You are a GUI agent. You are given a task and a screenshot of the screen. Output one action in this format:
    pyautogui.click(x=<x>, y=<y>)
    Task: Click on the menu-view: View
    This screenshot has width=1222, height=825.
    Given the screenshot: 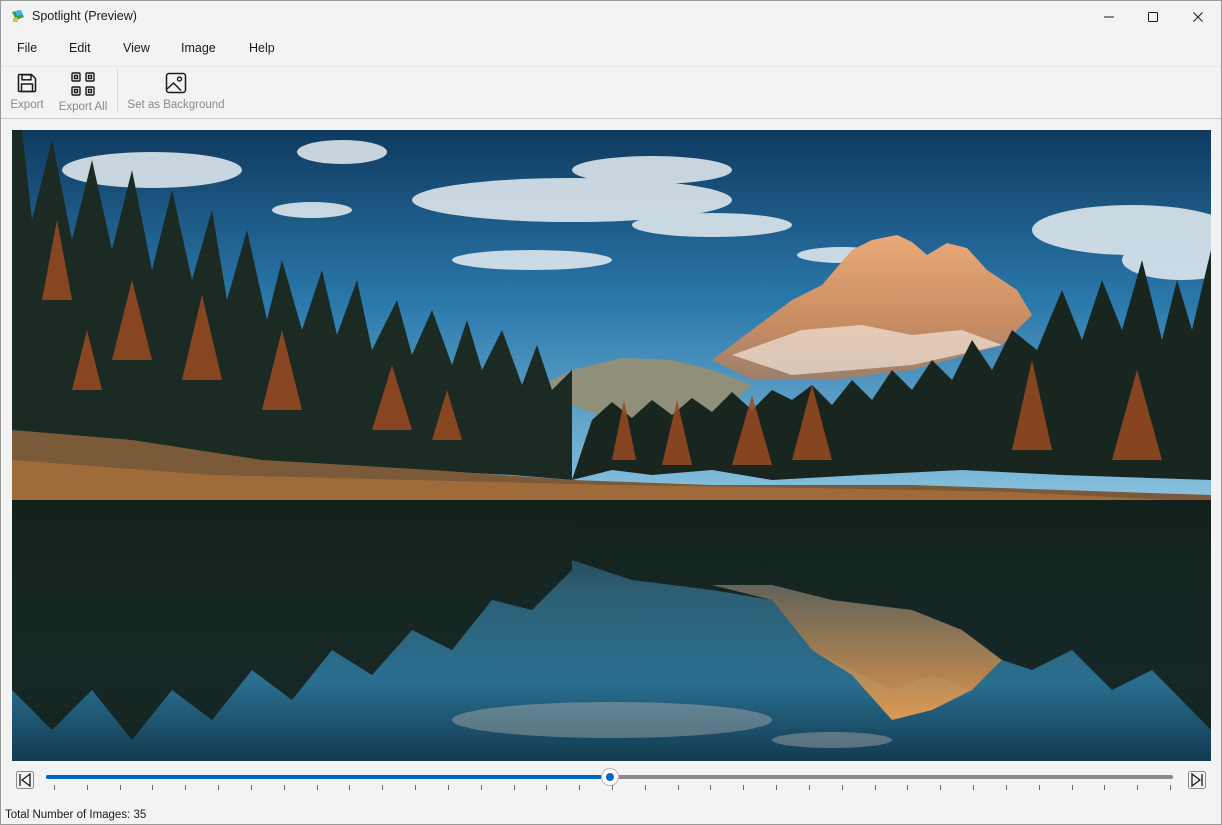 What is the action you would take?
    pyautogui.click(x=136, y=48)
    